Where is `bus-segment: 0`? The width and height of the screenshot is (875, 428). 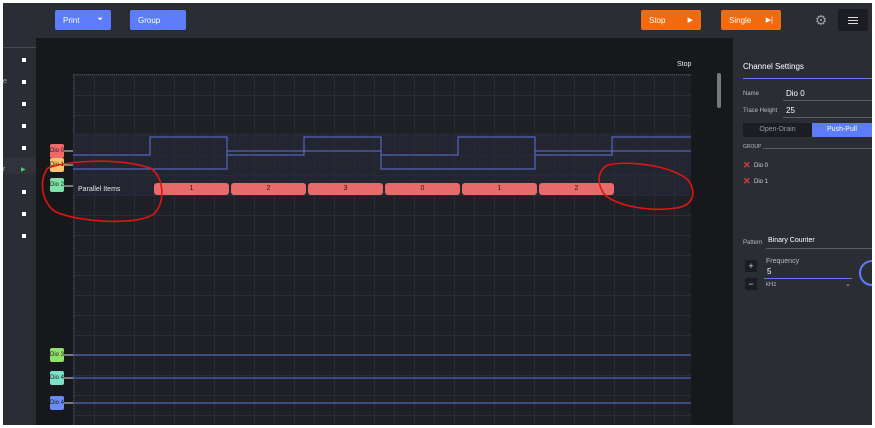 bus-segment: 0 is located at coordinates (422, 189).